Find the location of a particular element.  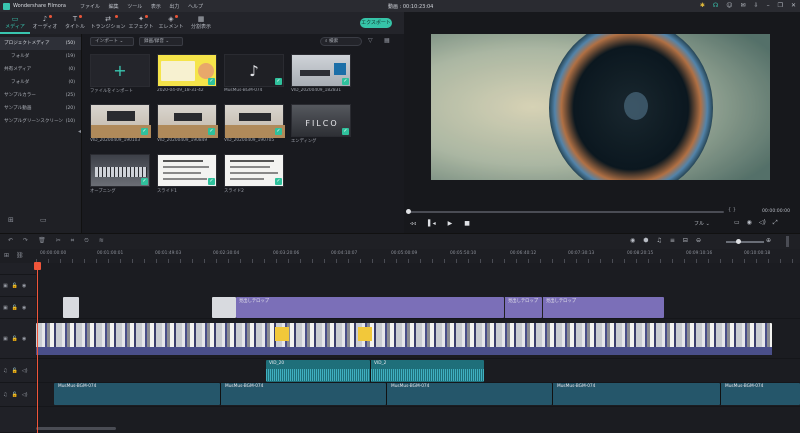

playhead-handle is located at coordinates (37, 266).